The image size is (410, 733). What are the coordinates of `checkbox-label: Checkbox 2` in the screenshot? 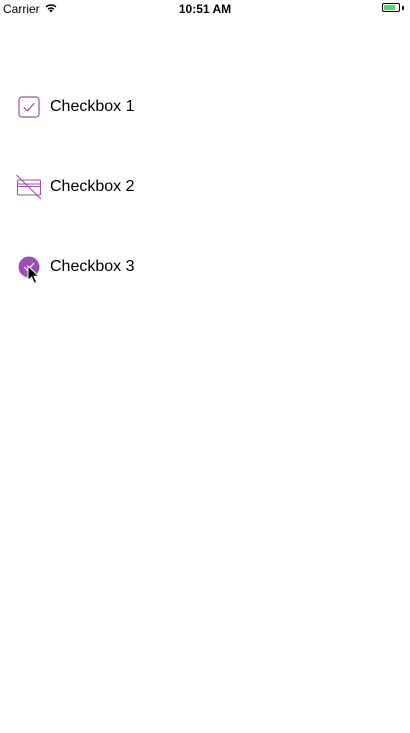 It's located at (92, 186).